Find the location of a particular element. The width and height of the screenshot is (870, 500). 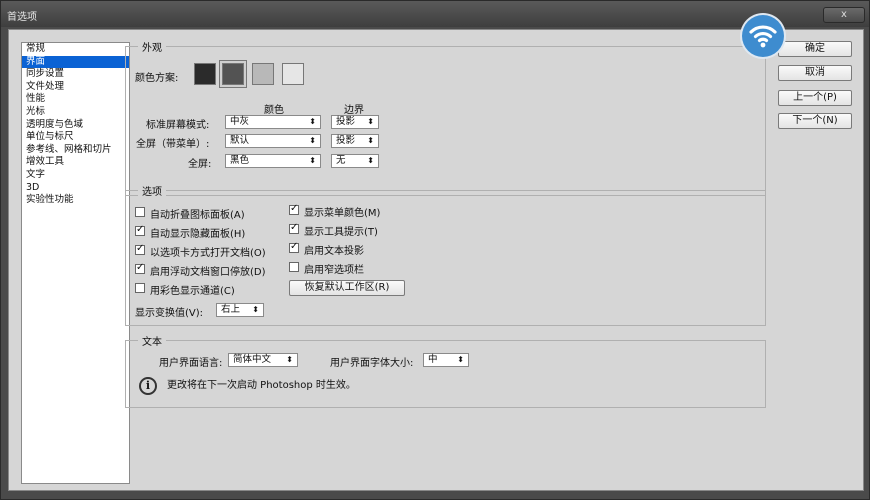

fullscreen-label: 全屏: is located at coordinates (200, 164).